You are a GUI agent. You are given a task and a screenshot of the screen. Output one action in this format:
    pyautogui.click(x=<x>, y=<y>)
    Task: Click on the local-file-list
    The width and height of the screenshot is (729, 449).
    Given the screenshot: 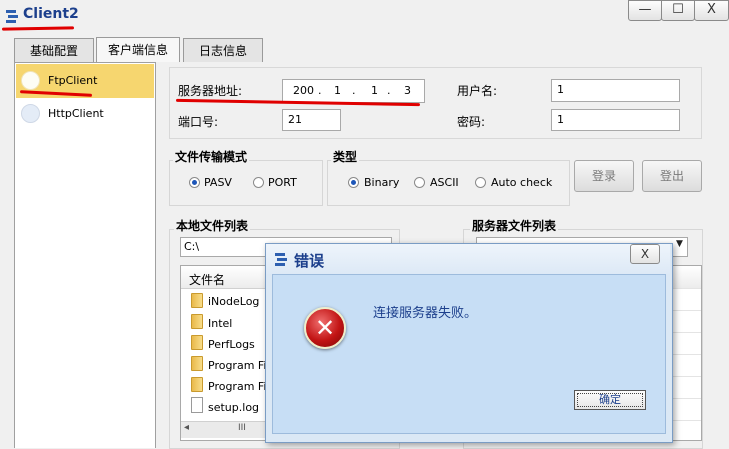 What is the action you would take?
    pyautogui.click(x=226, y=353)
    